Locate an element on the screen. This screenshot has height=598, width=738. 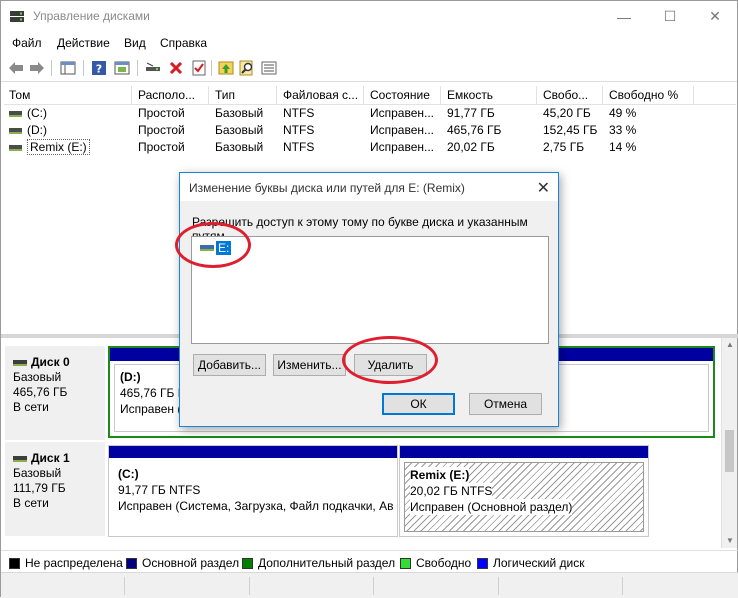
ok-button: ОК is located at coordinates (418, 404).